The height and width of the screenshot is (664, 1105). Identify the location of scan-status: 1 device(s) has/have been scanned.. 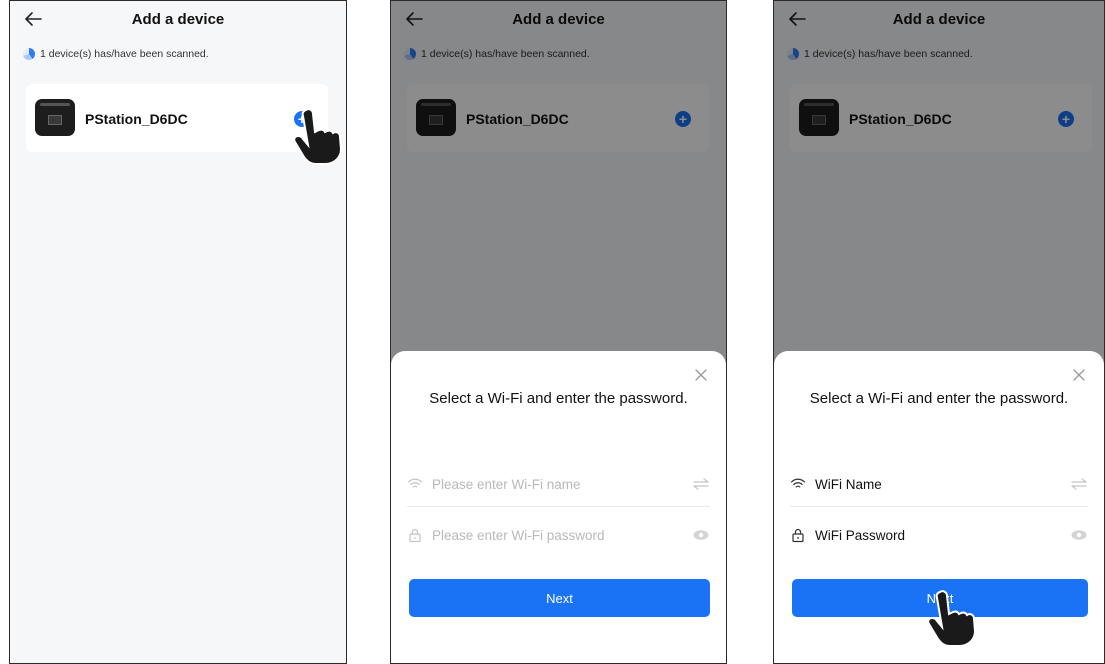
(116, 54).